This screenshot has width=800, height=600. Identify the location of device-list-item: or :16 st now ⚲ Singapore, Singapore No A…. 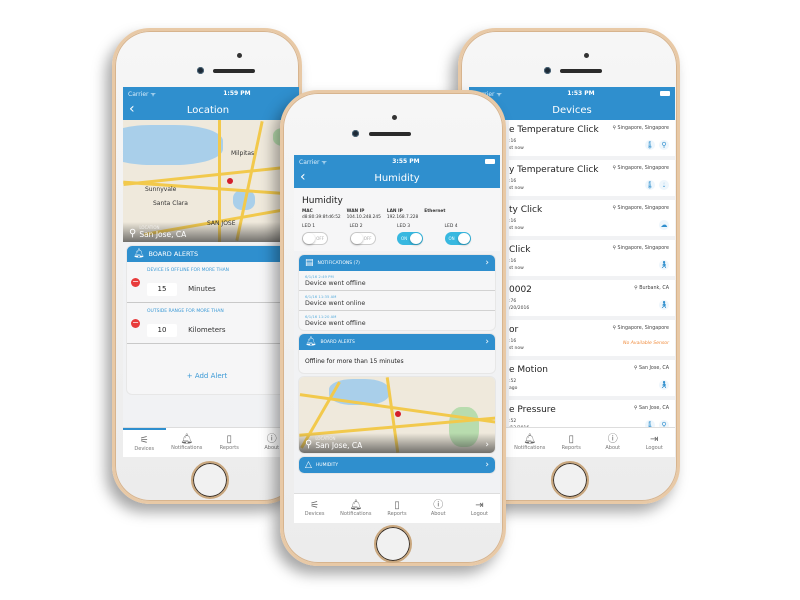
(592, 340).